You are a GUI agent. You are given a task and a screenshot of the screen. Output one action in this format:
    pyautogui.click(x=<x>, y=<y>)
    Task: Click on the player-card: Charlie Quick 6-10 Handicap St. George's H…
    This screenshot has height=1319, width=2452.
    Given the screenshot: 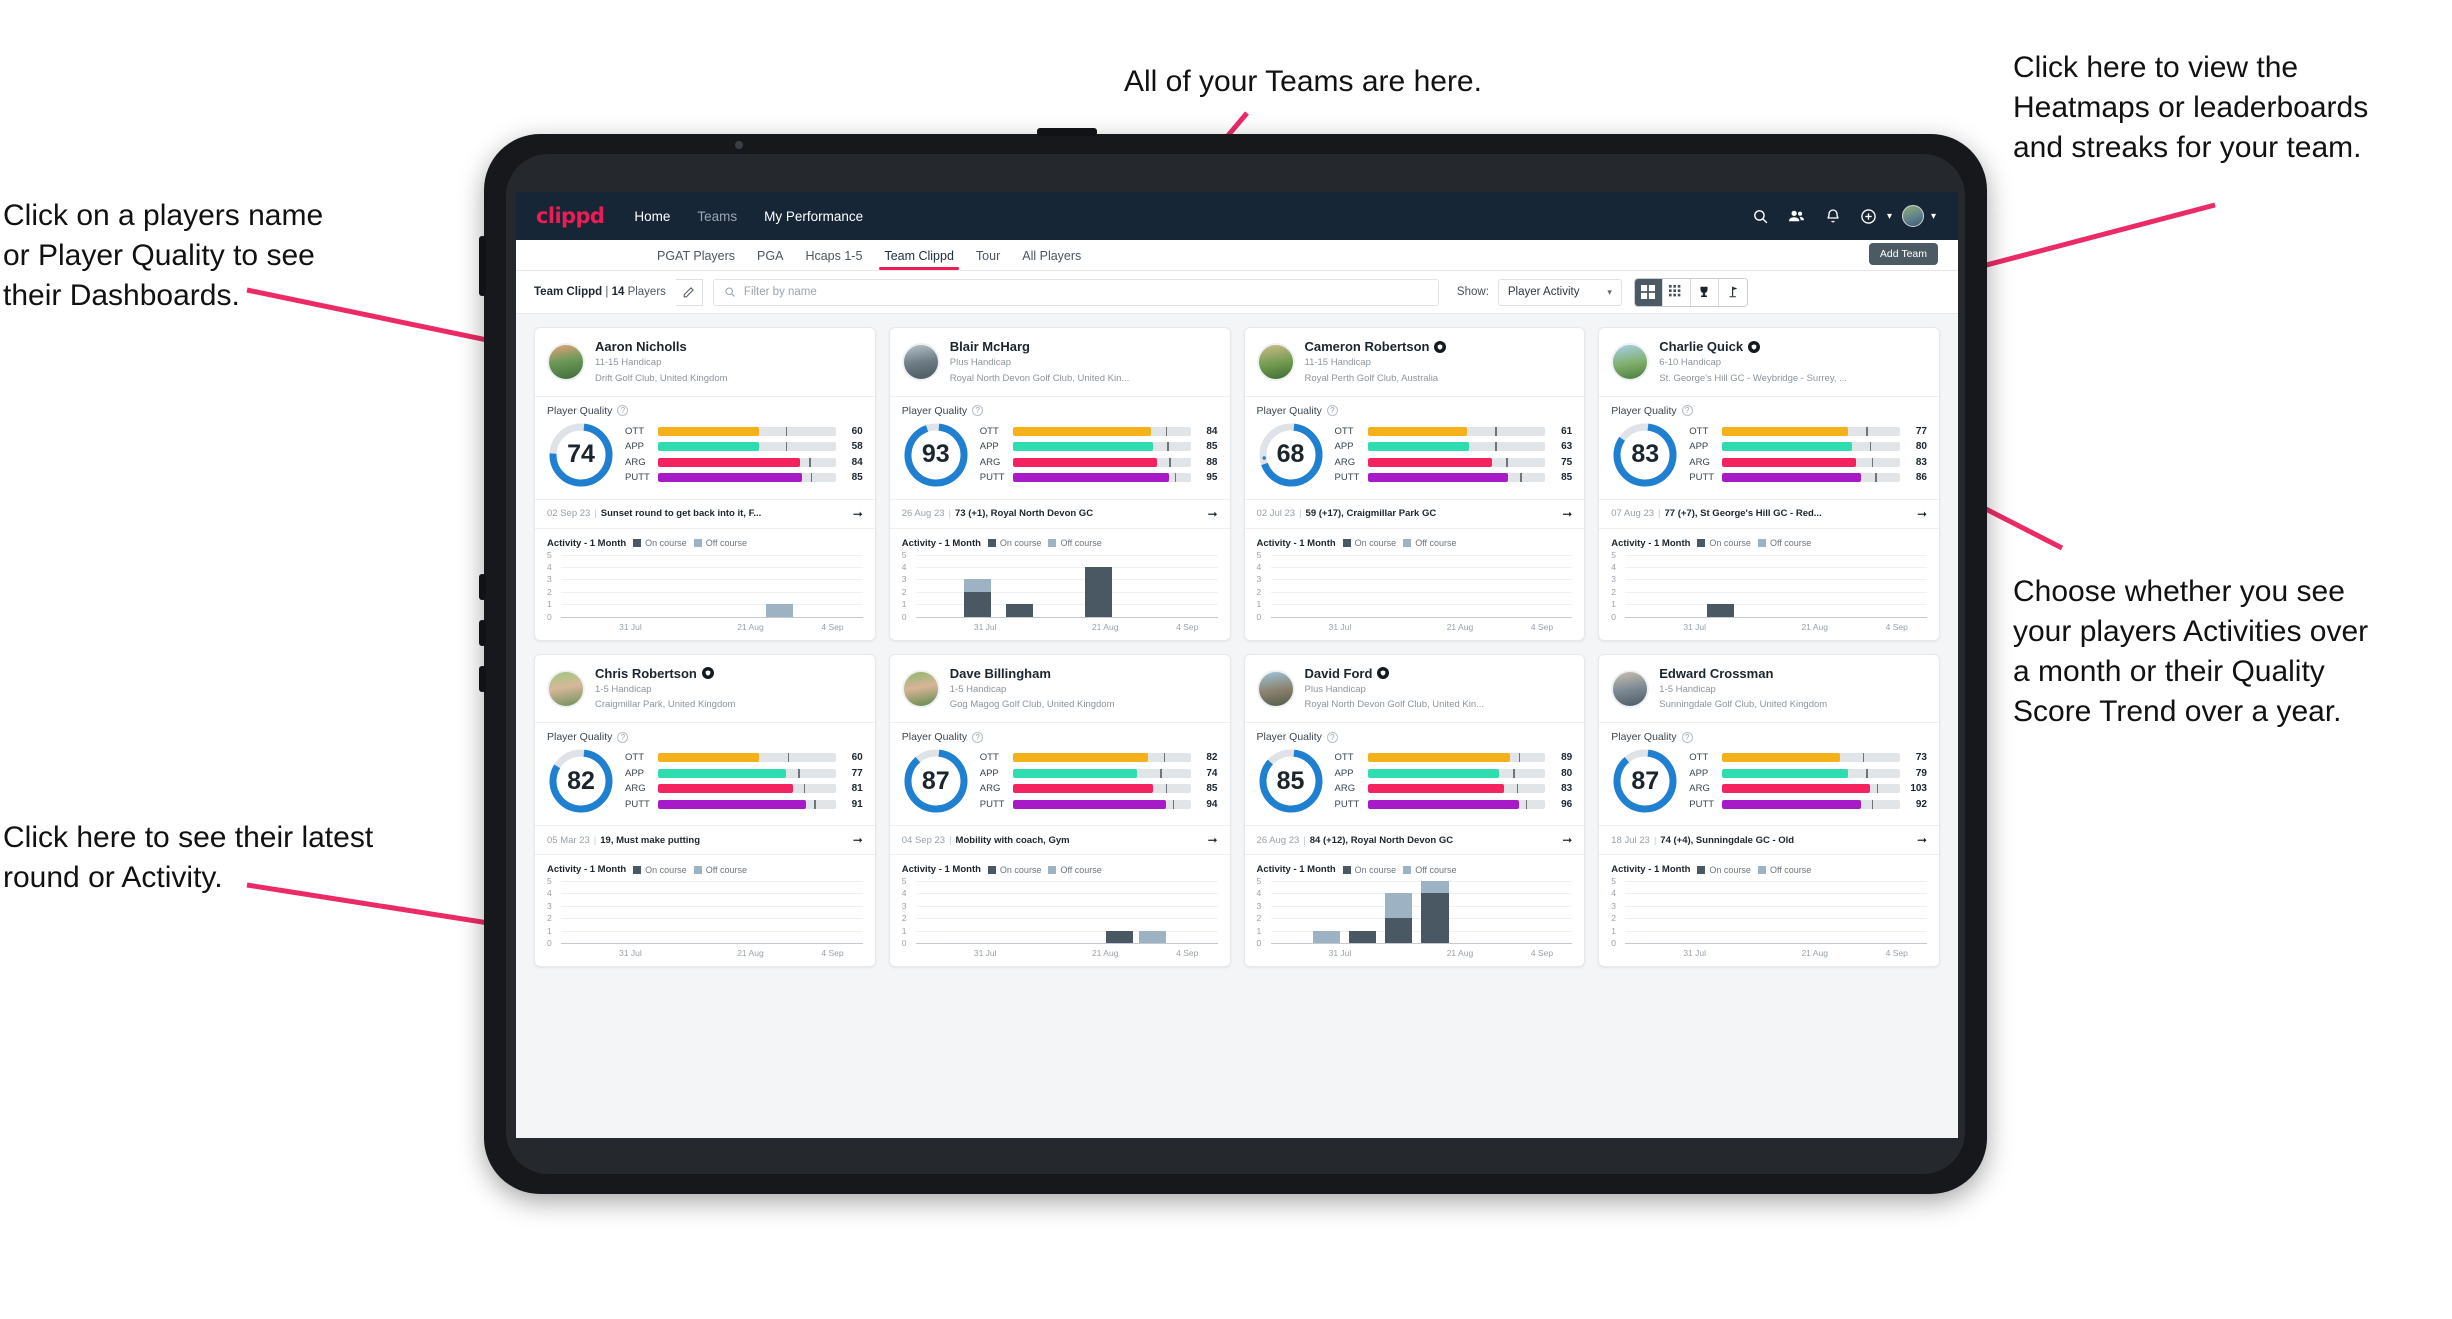 What is the action you would take?
    pyautogui.click(x=1769, y=484)
    